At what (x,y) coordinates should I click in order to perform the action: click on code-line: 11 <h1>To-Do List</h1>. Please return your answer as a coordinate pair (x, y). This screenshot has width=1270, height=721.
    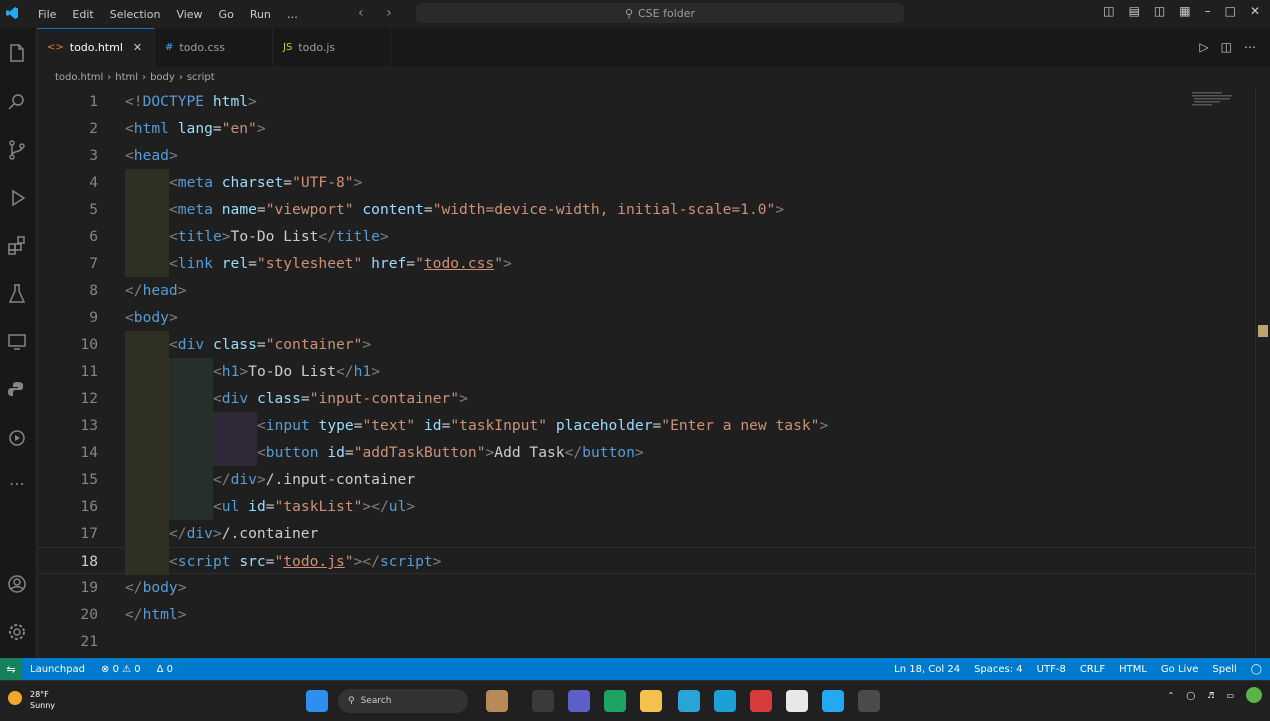
    Looking at the image, I should click on (646, 371).